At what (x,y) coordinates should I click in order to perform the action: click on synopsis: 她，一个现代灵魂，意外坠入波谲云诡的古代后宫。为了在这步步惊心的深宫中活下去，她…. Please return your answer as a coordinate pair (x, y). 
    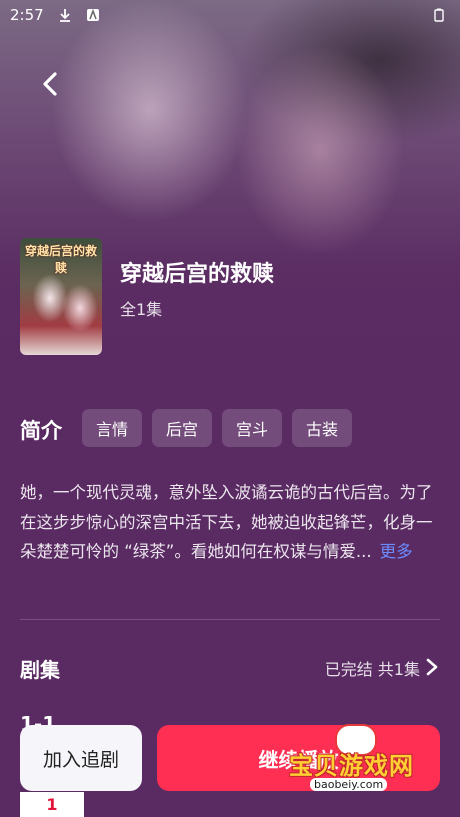
    Looking at the image, I should click on (230, 522).